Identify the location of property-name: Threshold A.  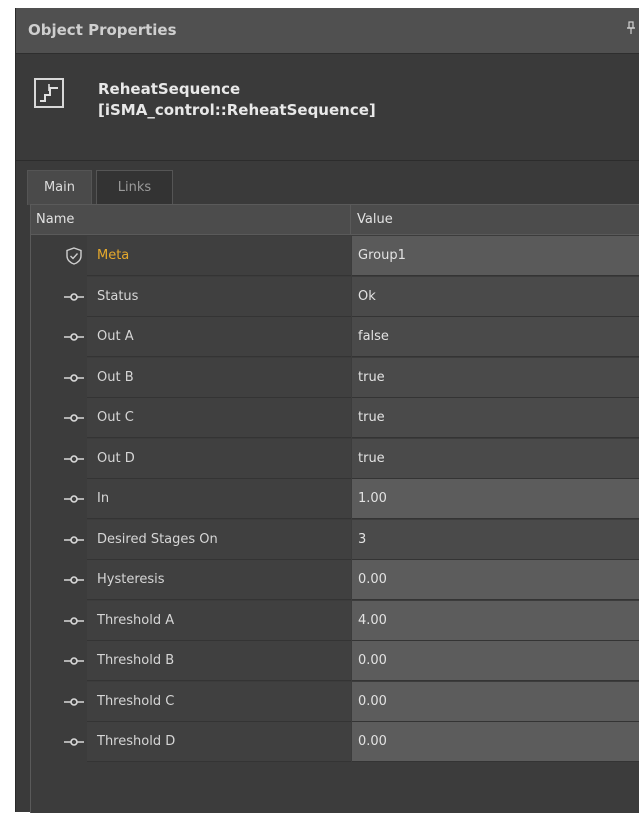
(219, 620).